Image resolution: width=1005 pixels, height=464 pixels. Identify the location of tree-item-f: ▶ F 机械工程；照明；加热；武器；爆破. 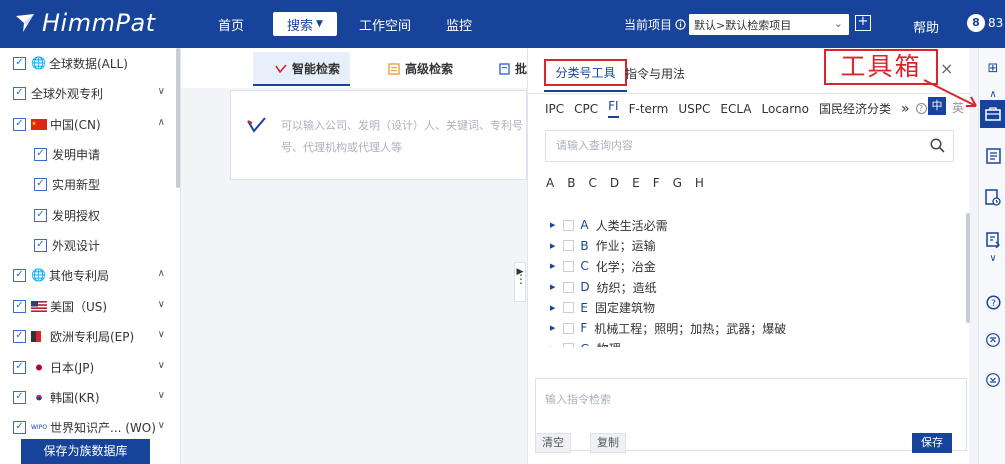
(750, 328).